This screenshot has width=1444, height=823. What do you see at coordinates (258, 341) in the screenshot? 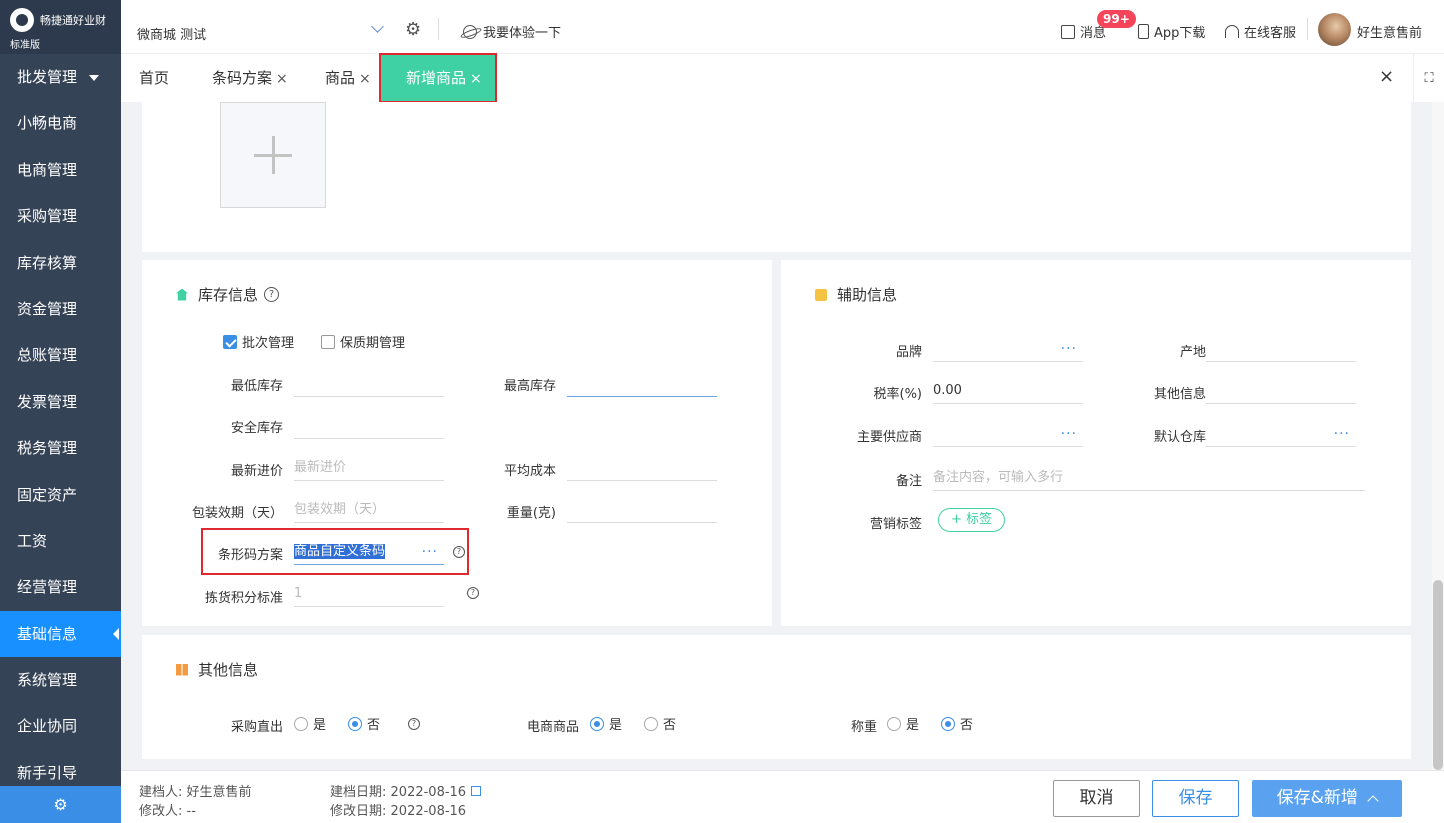
I see `batch-management-checkbox: 批次管理` at bounding box center [258, 341].